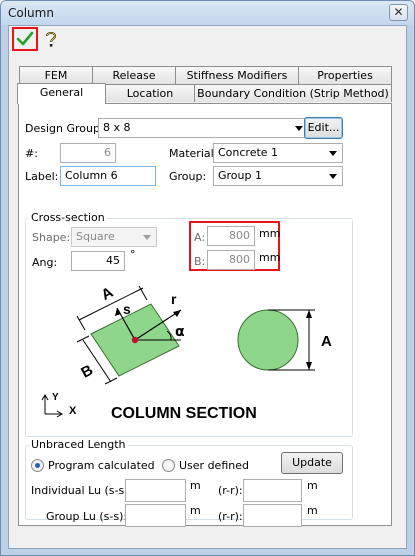 Image resolution: width=415 pixels, height=556 pixels. Describe the element at coordinates (293, 93) in the screenshot. I see `tab-boundary-condition: Boundary Condition (Strip Method)` at that location.